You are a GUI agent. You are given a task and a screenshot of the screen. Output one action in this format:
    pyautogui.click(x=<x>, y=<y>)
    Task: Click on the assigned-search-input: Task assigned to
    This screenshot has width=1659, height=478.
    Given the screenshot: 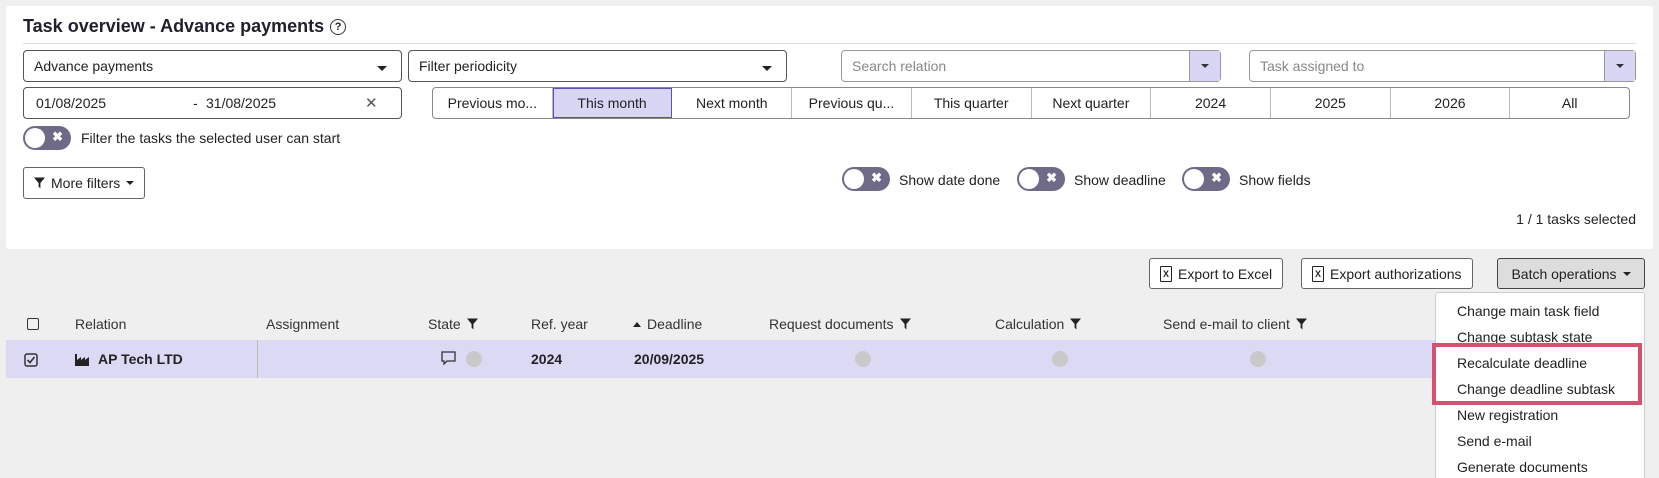 What is the action you would take?
    pyautogui.click(x=1442, y=66)
    